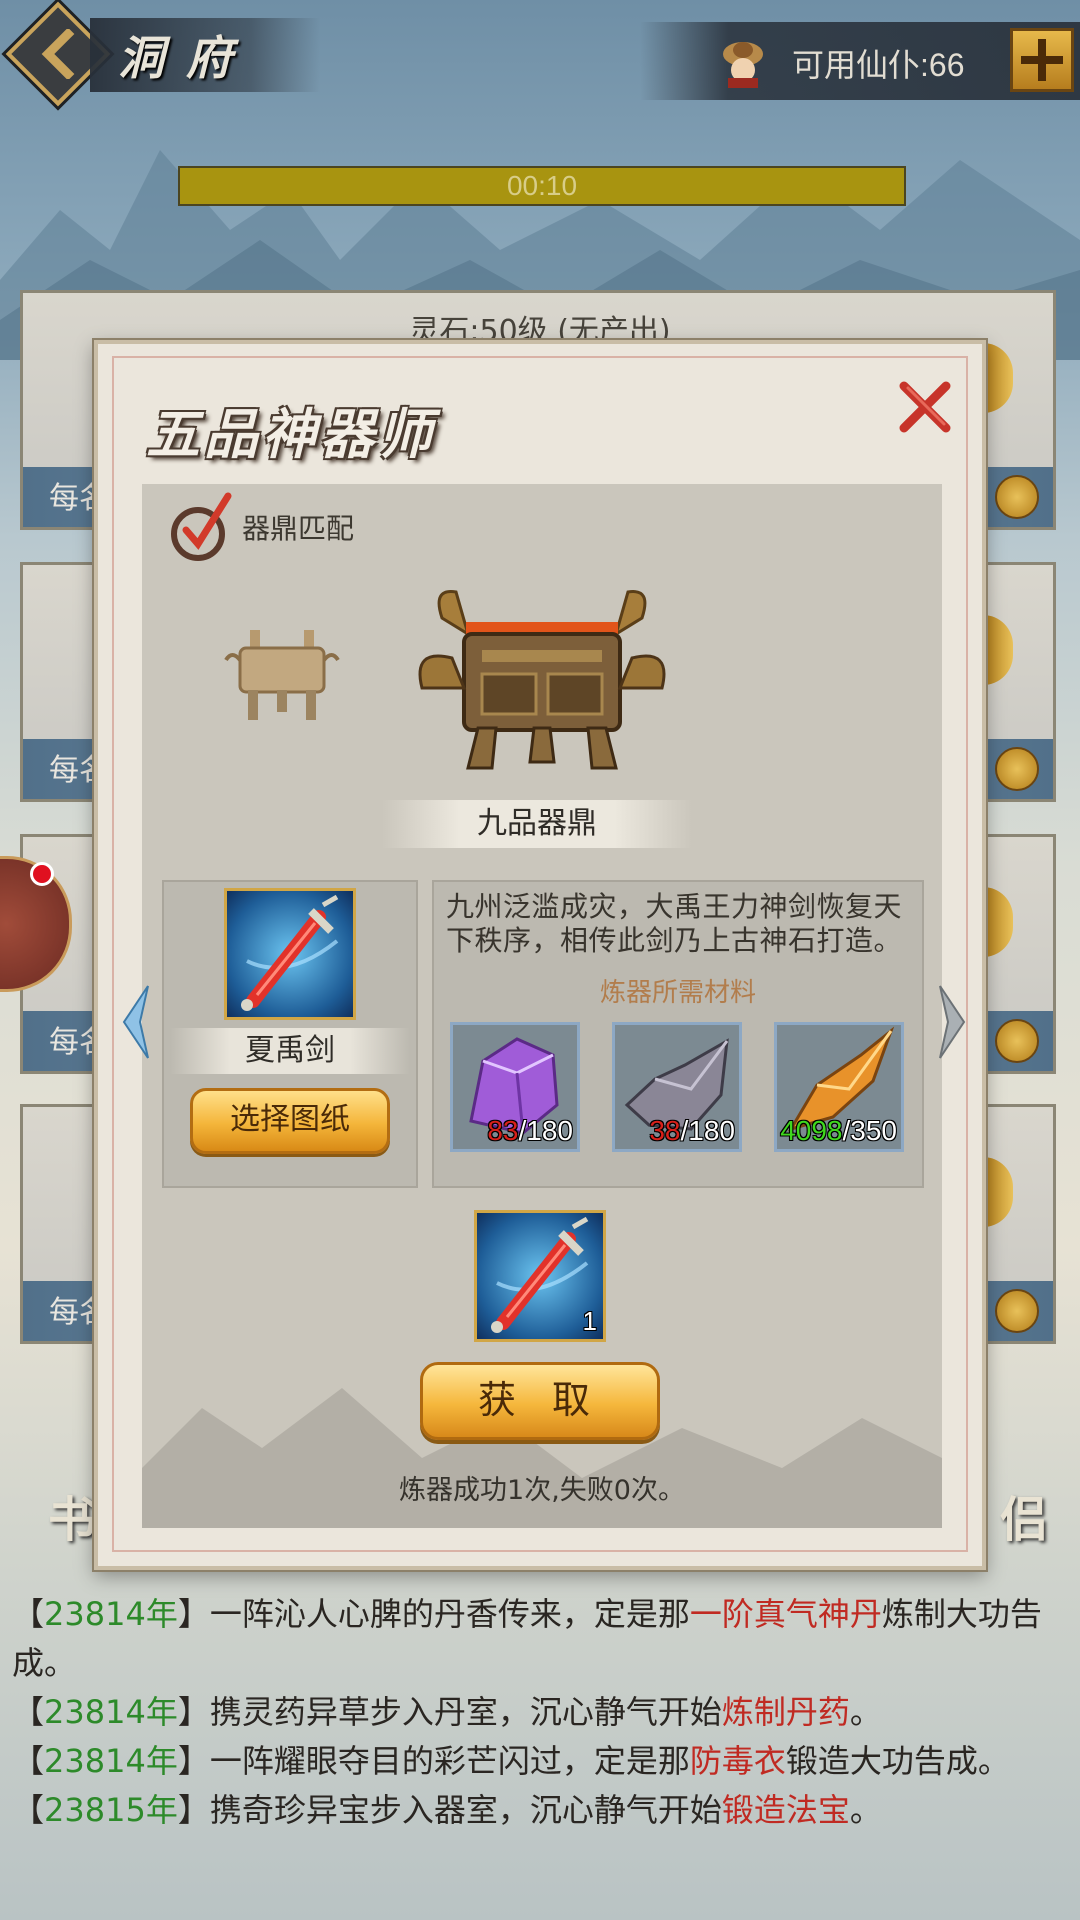 This screenshot has height=1920, width=1080. What do you see at coordinates (290, 1121) in the screenshot?
I see `select-blueprint-button: 选择图纸` at bounding box center [290, 1121].